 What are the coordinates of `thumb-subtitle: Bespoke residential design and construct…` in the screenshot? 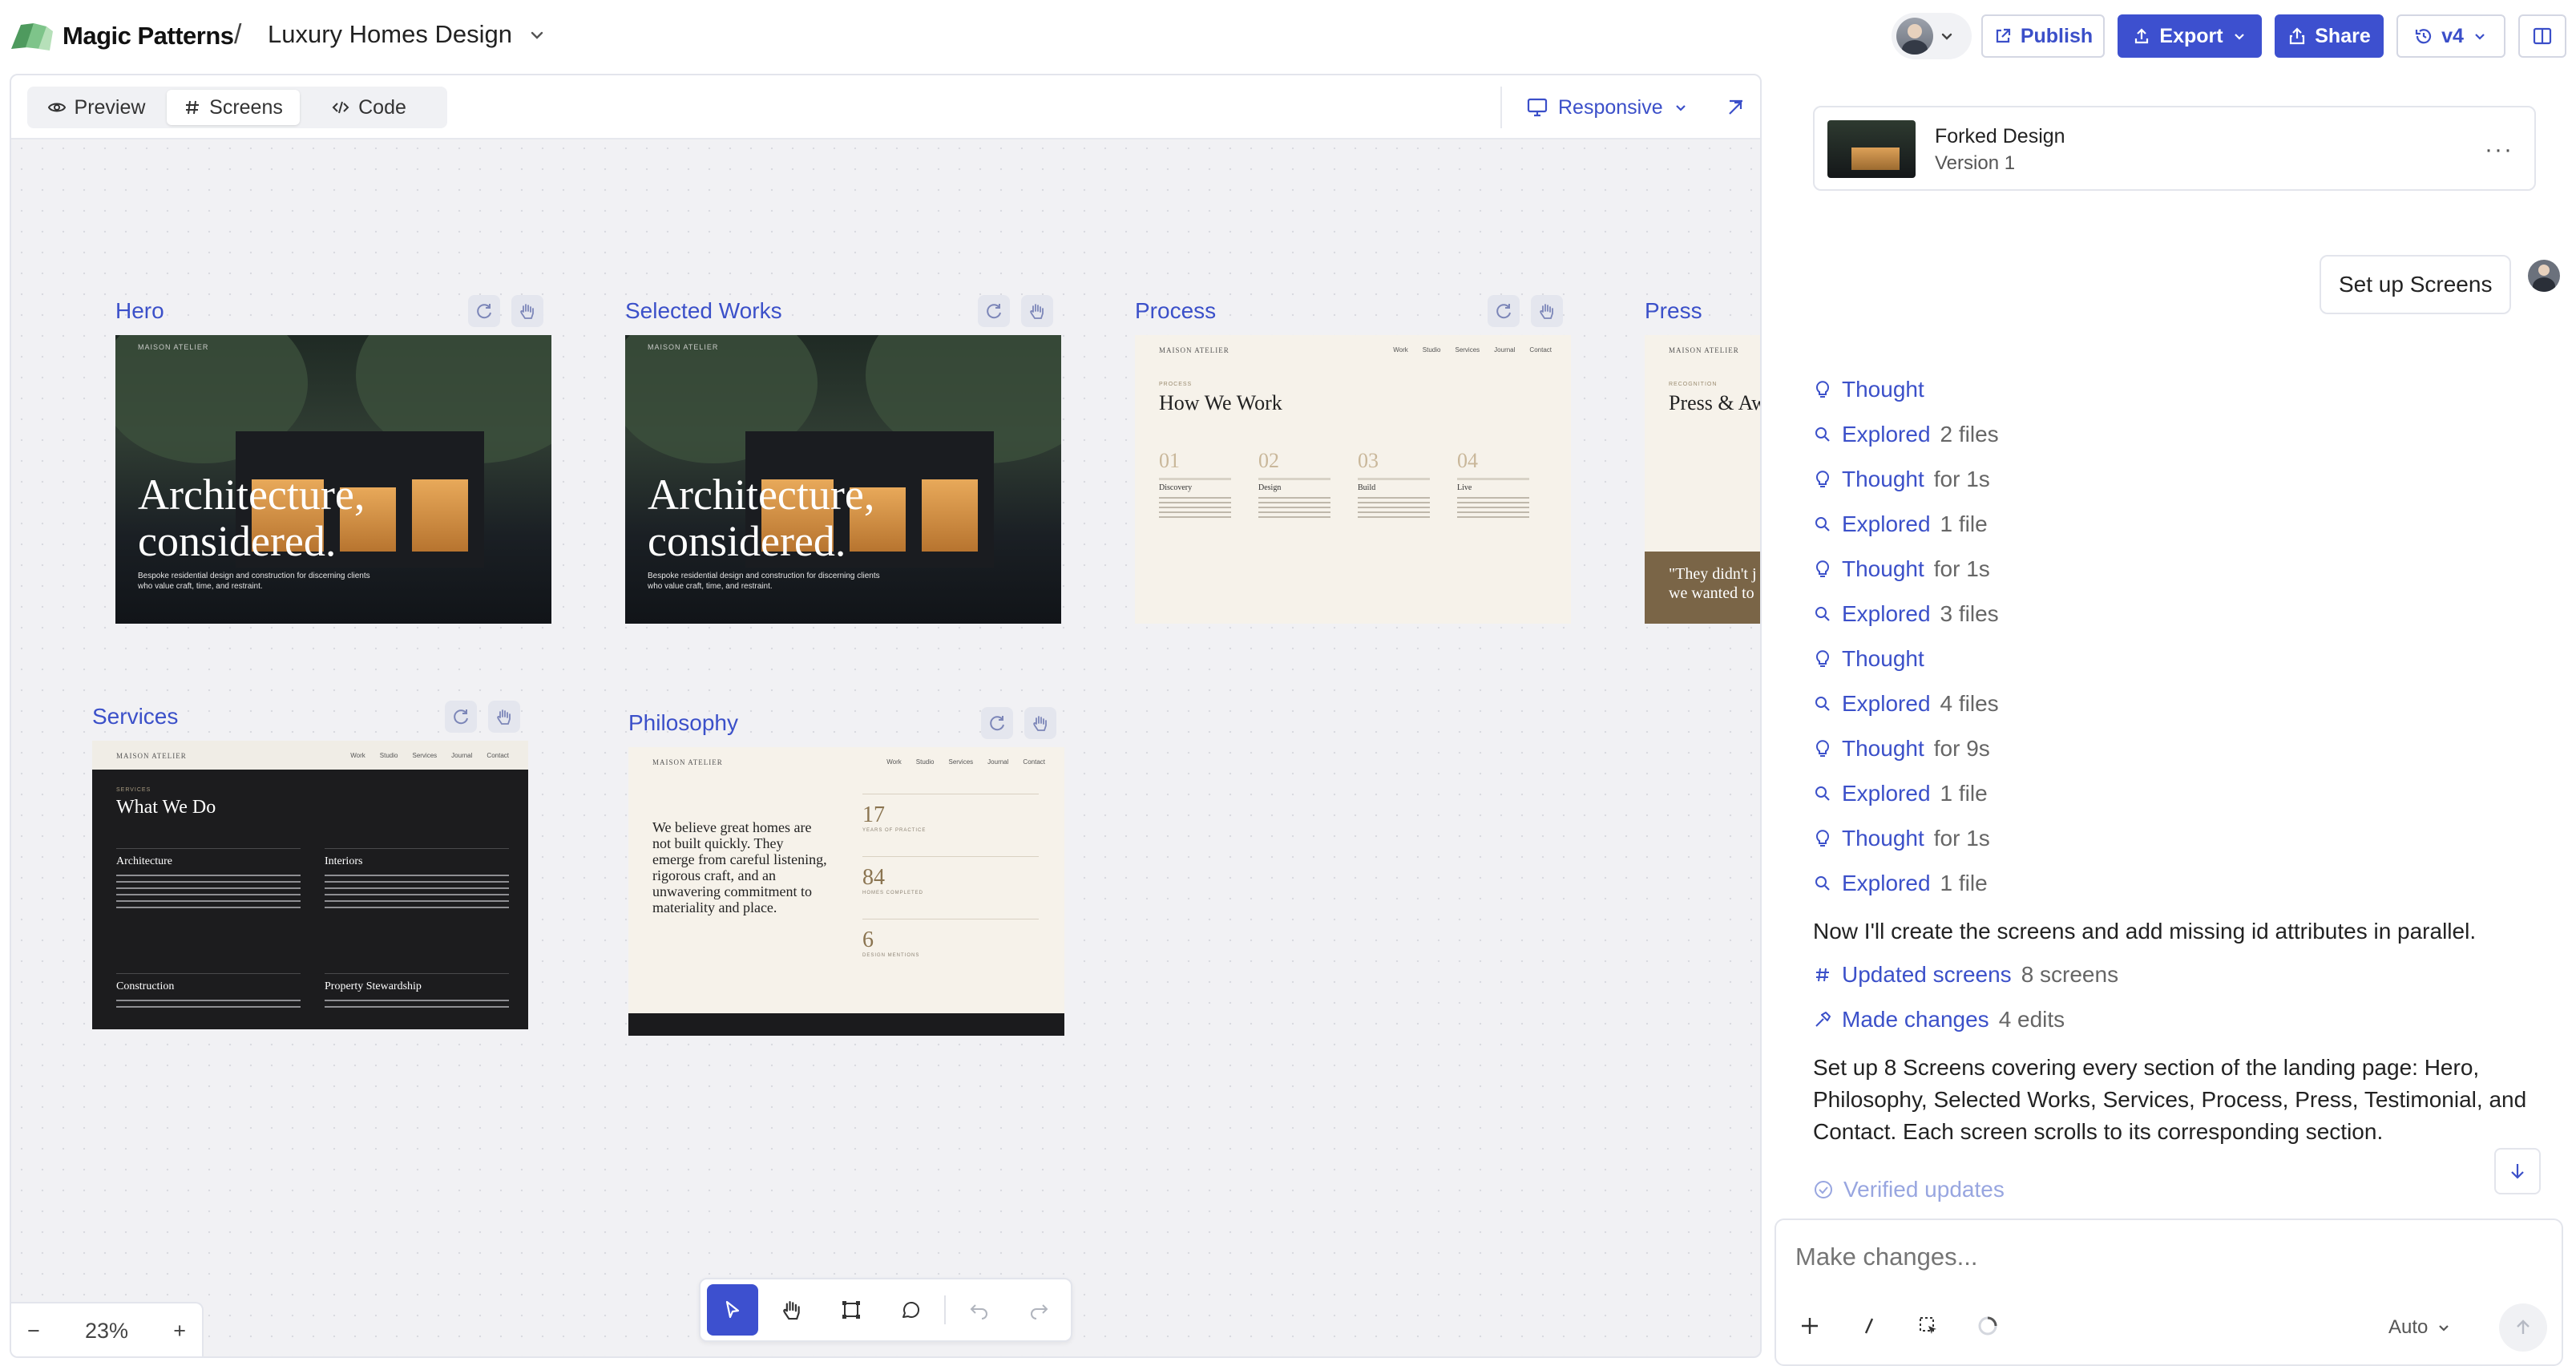 It's located at (254, 581).